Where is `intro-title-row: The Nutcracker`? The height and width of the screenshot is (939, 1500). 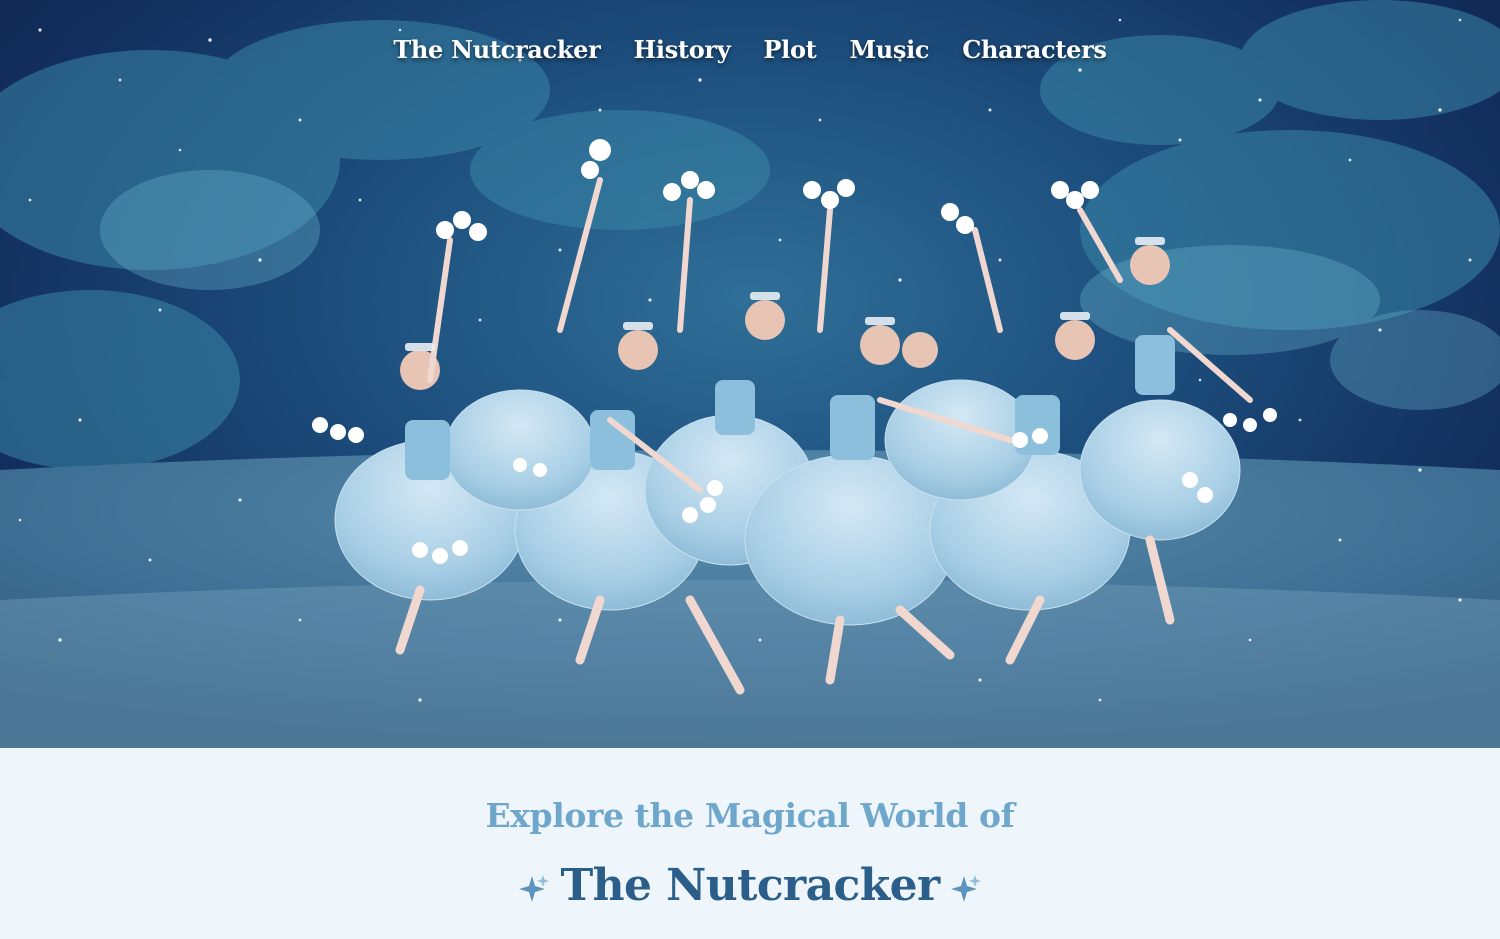 intro-title-row: The Nutcracker is located at coordinates (750, 885).